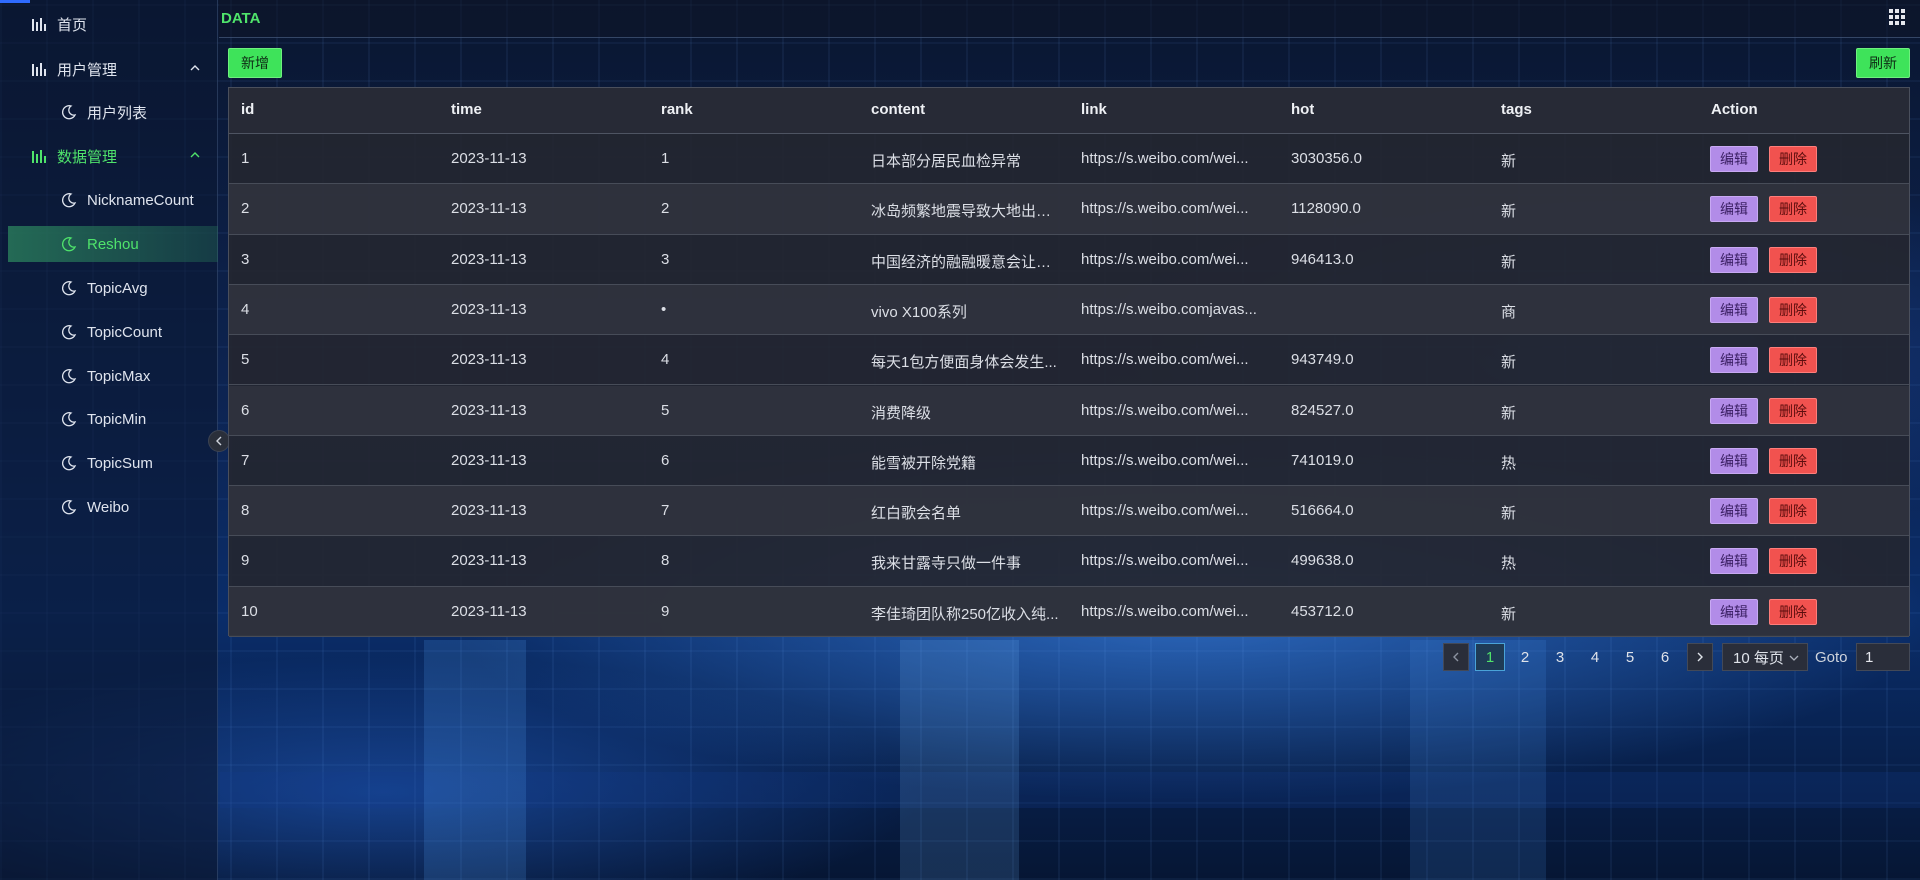  What do you see at coordinates (665, 158) in the screenshot?
I see `cell-rank: 1` at bounding box center [665, 158].